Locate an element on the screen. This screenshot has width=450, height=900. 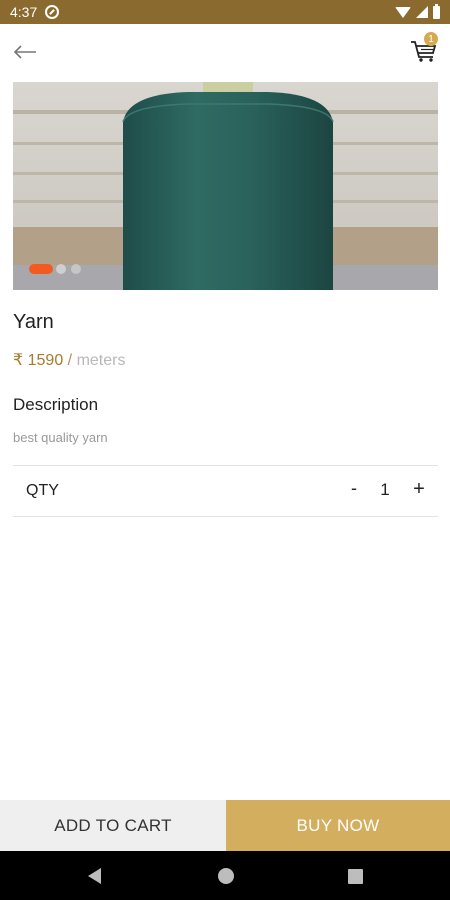
qty-value: 1 is located at coordinates (385, 489).